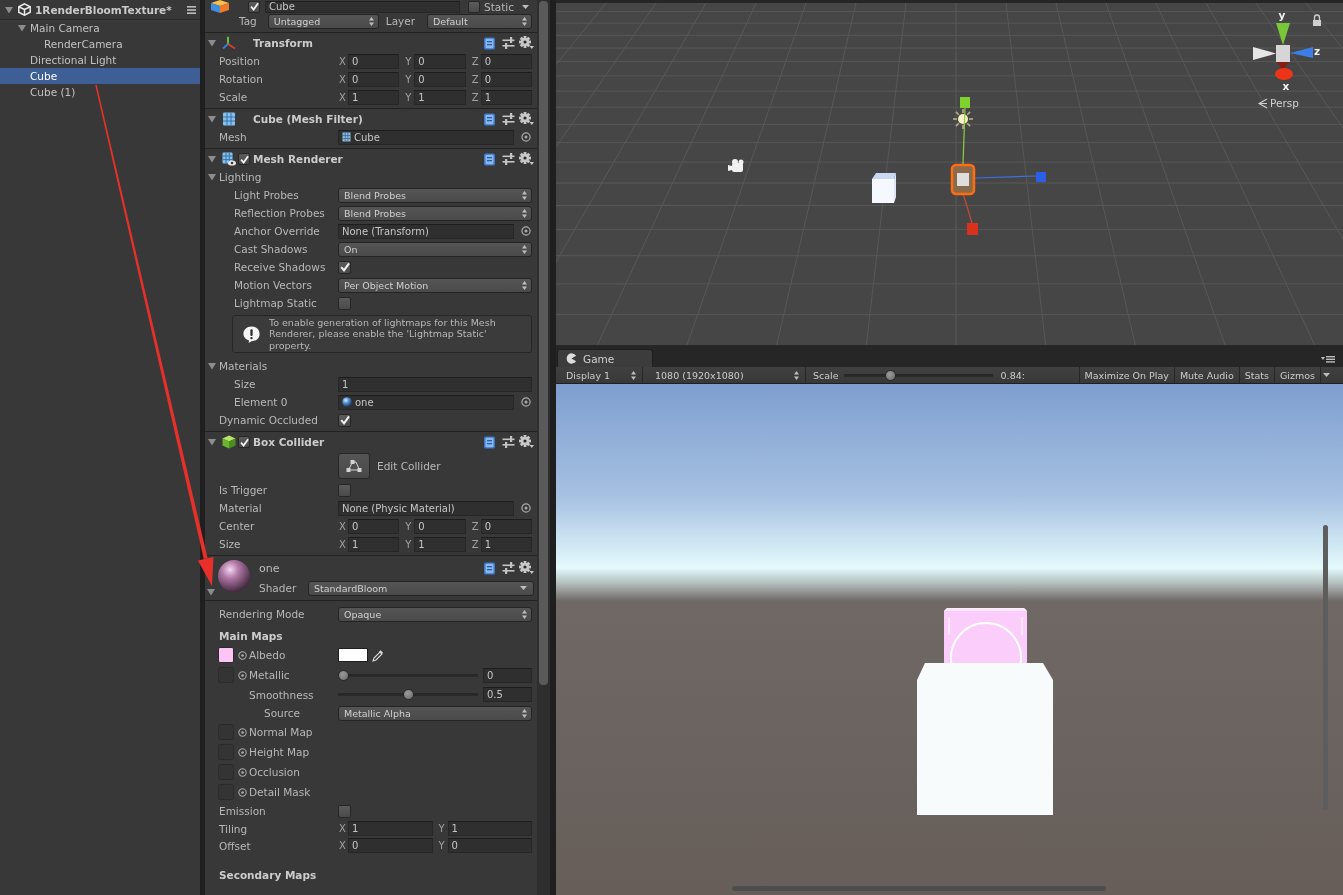 This screenshot has height=895, width=1343. I want to click on game-tab: Game, so click(605, 358).